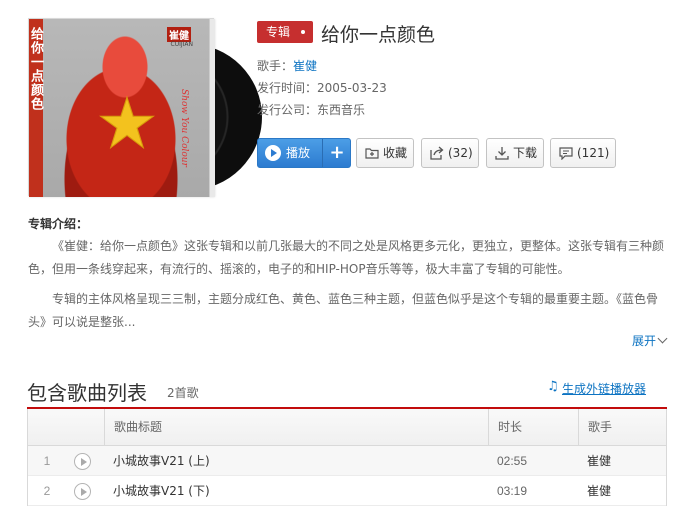  What do you see at coordinates (512, 491) in the screenshot?
I see `track-duration: 03:19` at bounding box center [512, 491].